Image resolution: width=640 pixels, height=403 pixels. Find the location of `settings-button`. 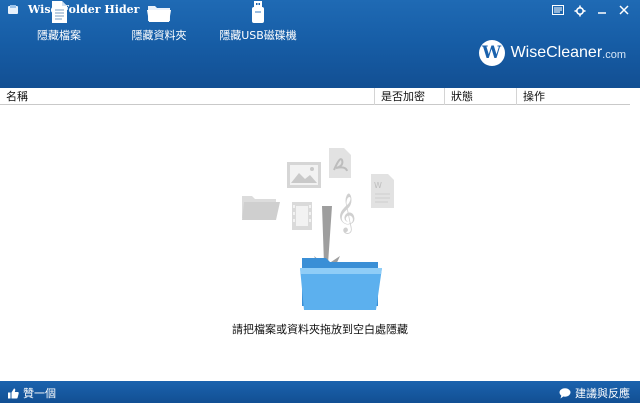

settings-button is located at coordinates (580, 10).